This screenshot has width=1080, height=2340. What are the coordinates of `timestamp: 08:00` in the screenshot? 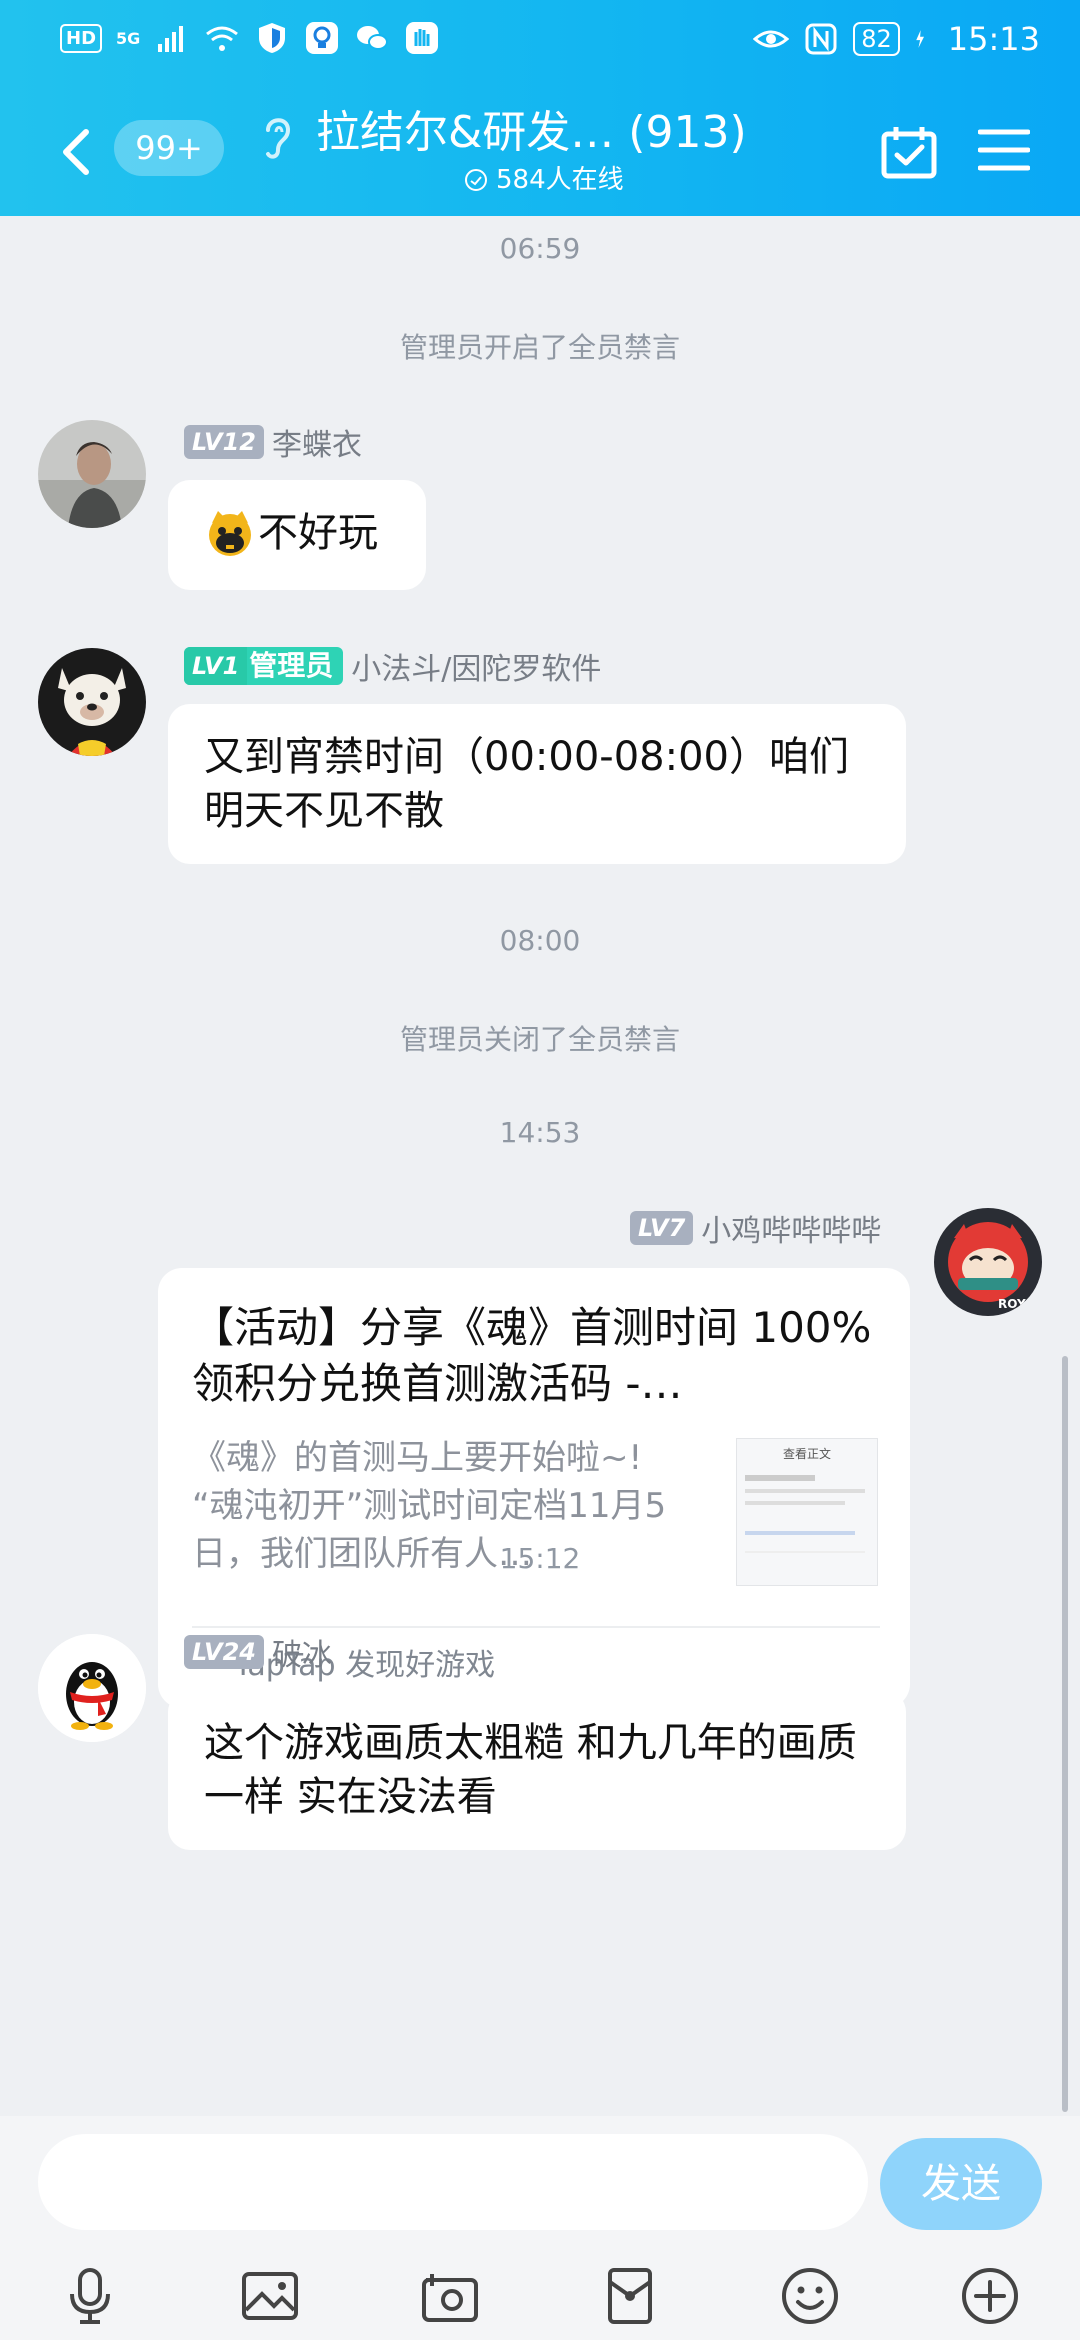 It's located at (540, 940).